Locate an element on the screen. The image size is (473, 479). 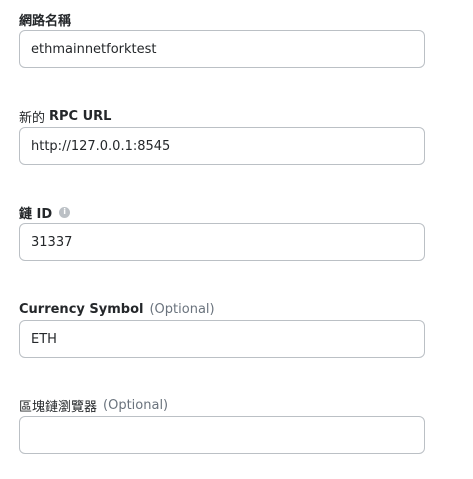
rpc-url-label: 新的 RPC URL is located at coordinates (222, 116).